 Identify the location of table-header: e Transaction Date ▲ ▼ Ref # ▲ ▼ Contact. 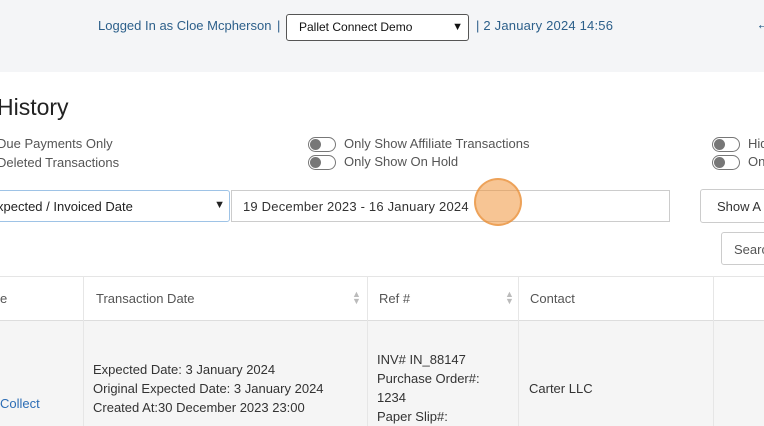
(382, 298).